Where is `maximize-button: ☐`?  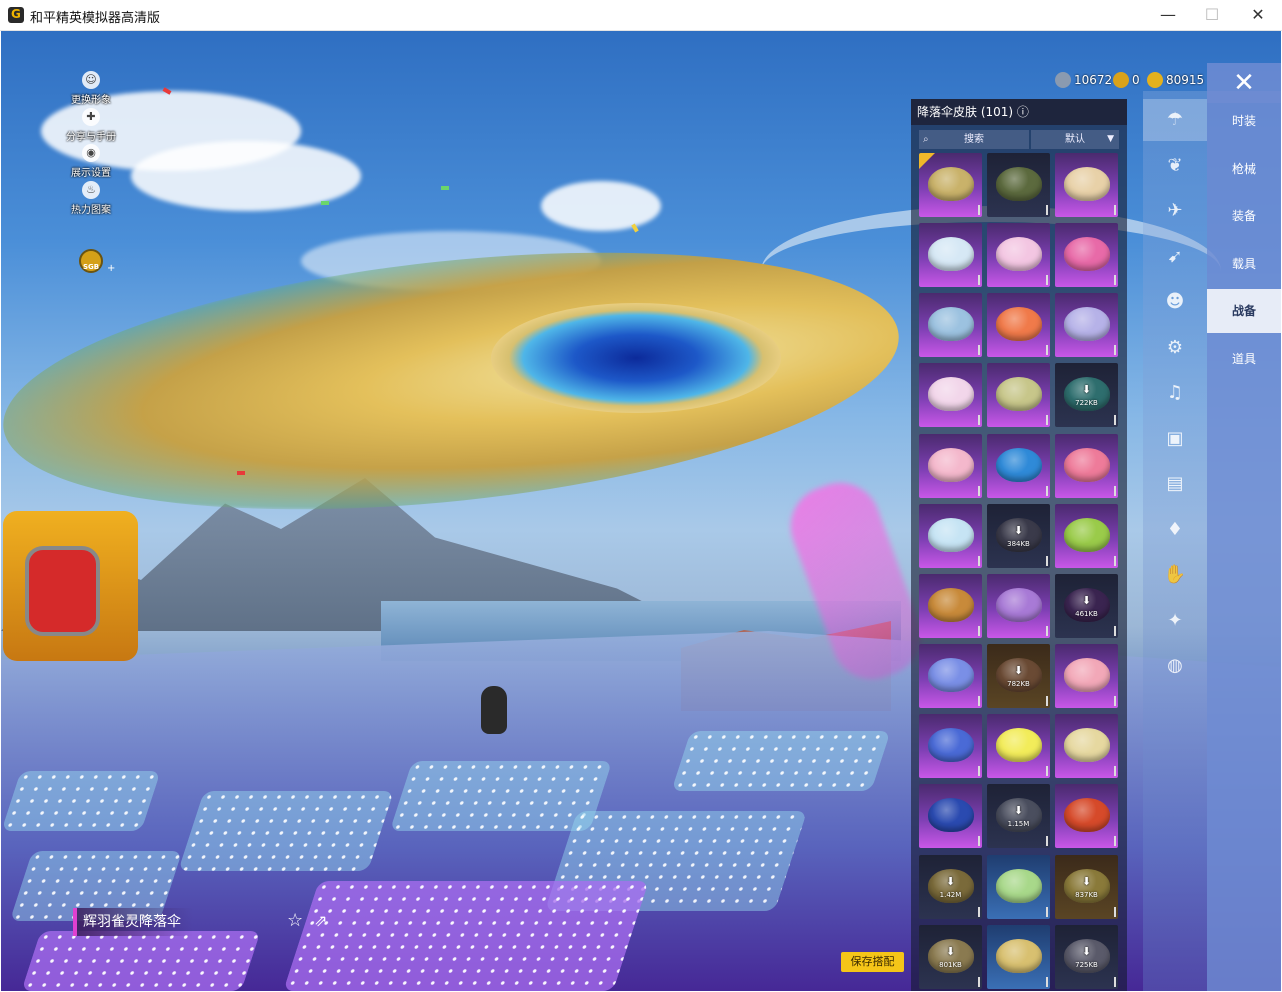 maximize-button: ☐ is located at coordinates (1212, 15).